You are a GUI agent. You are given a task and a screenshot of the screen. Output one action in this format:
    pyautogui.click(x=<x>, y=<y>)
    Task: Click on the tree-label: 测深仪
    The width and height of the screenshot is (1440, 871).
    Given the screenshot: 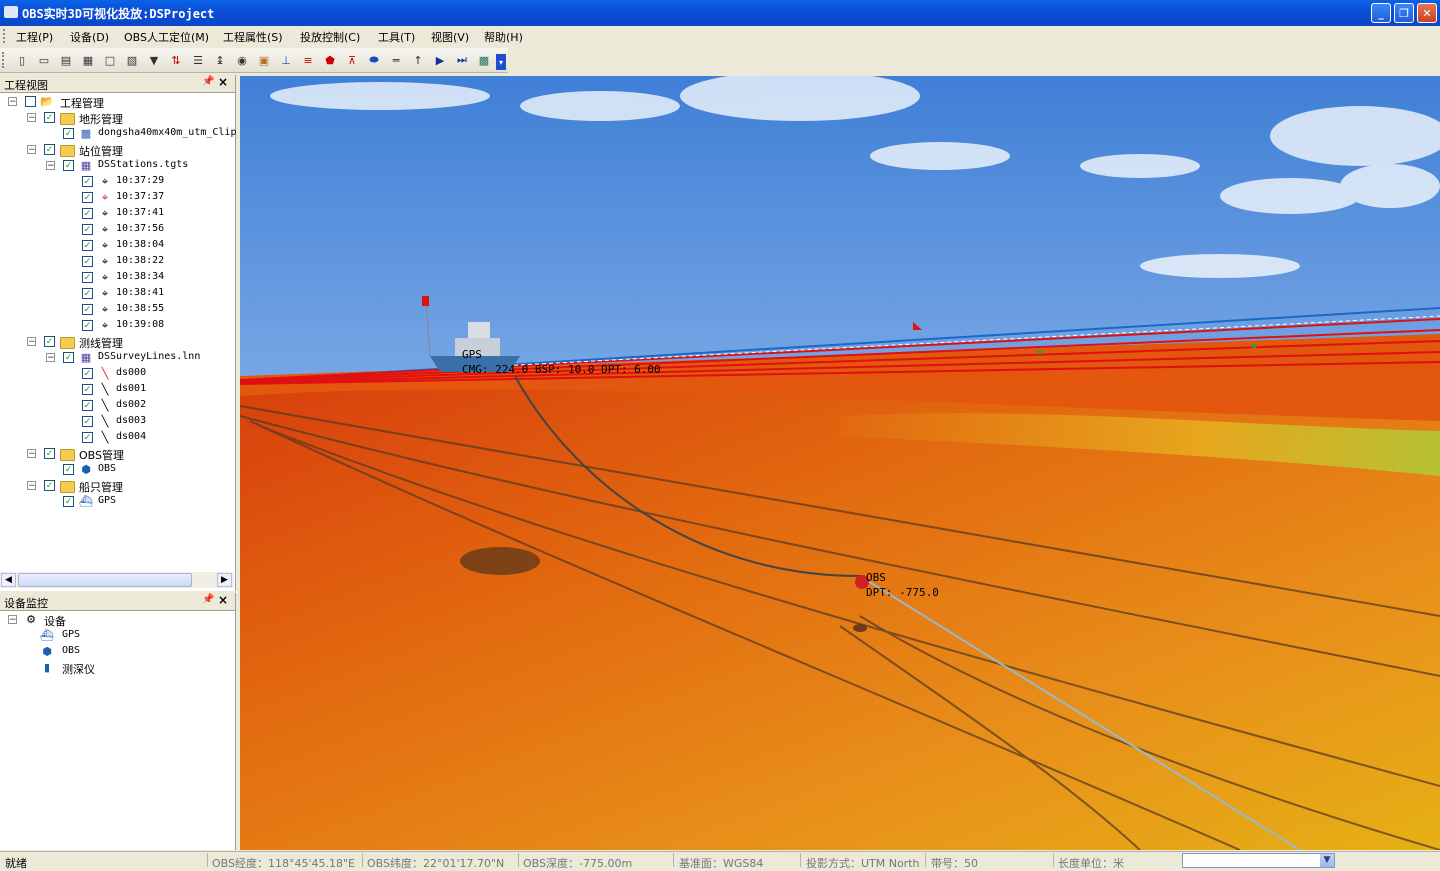 What is the action you would take?
    pyautogui.click(x=78, y=669)
    